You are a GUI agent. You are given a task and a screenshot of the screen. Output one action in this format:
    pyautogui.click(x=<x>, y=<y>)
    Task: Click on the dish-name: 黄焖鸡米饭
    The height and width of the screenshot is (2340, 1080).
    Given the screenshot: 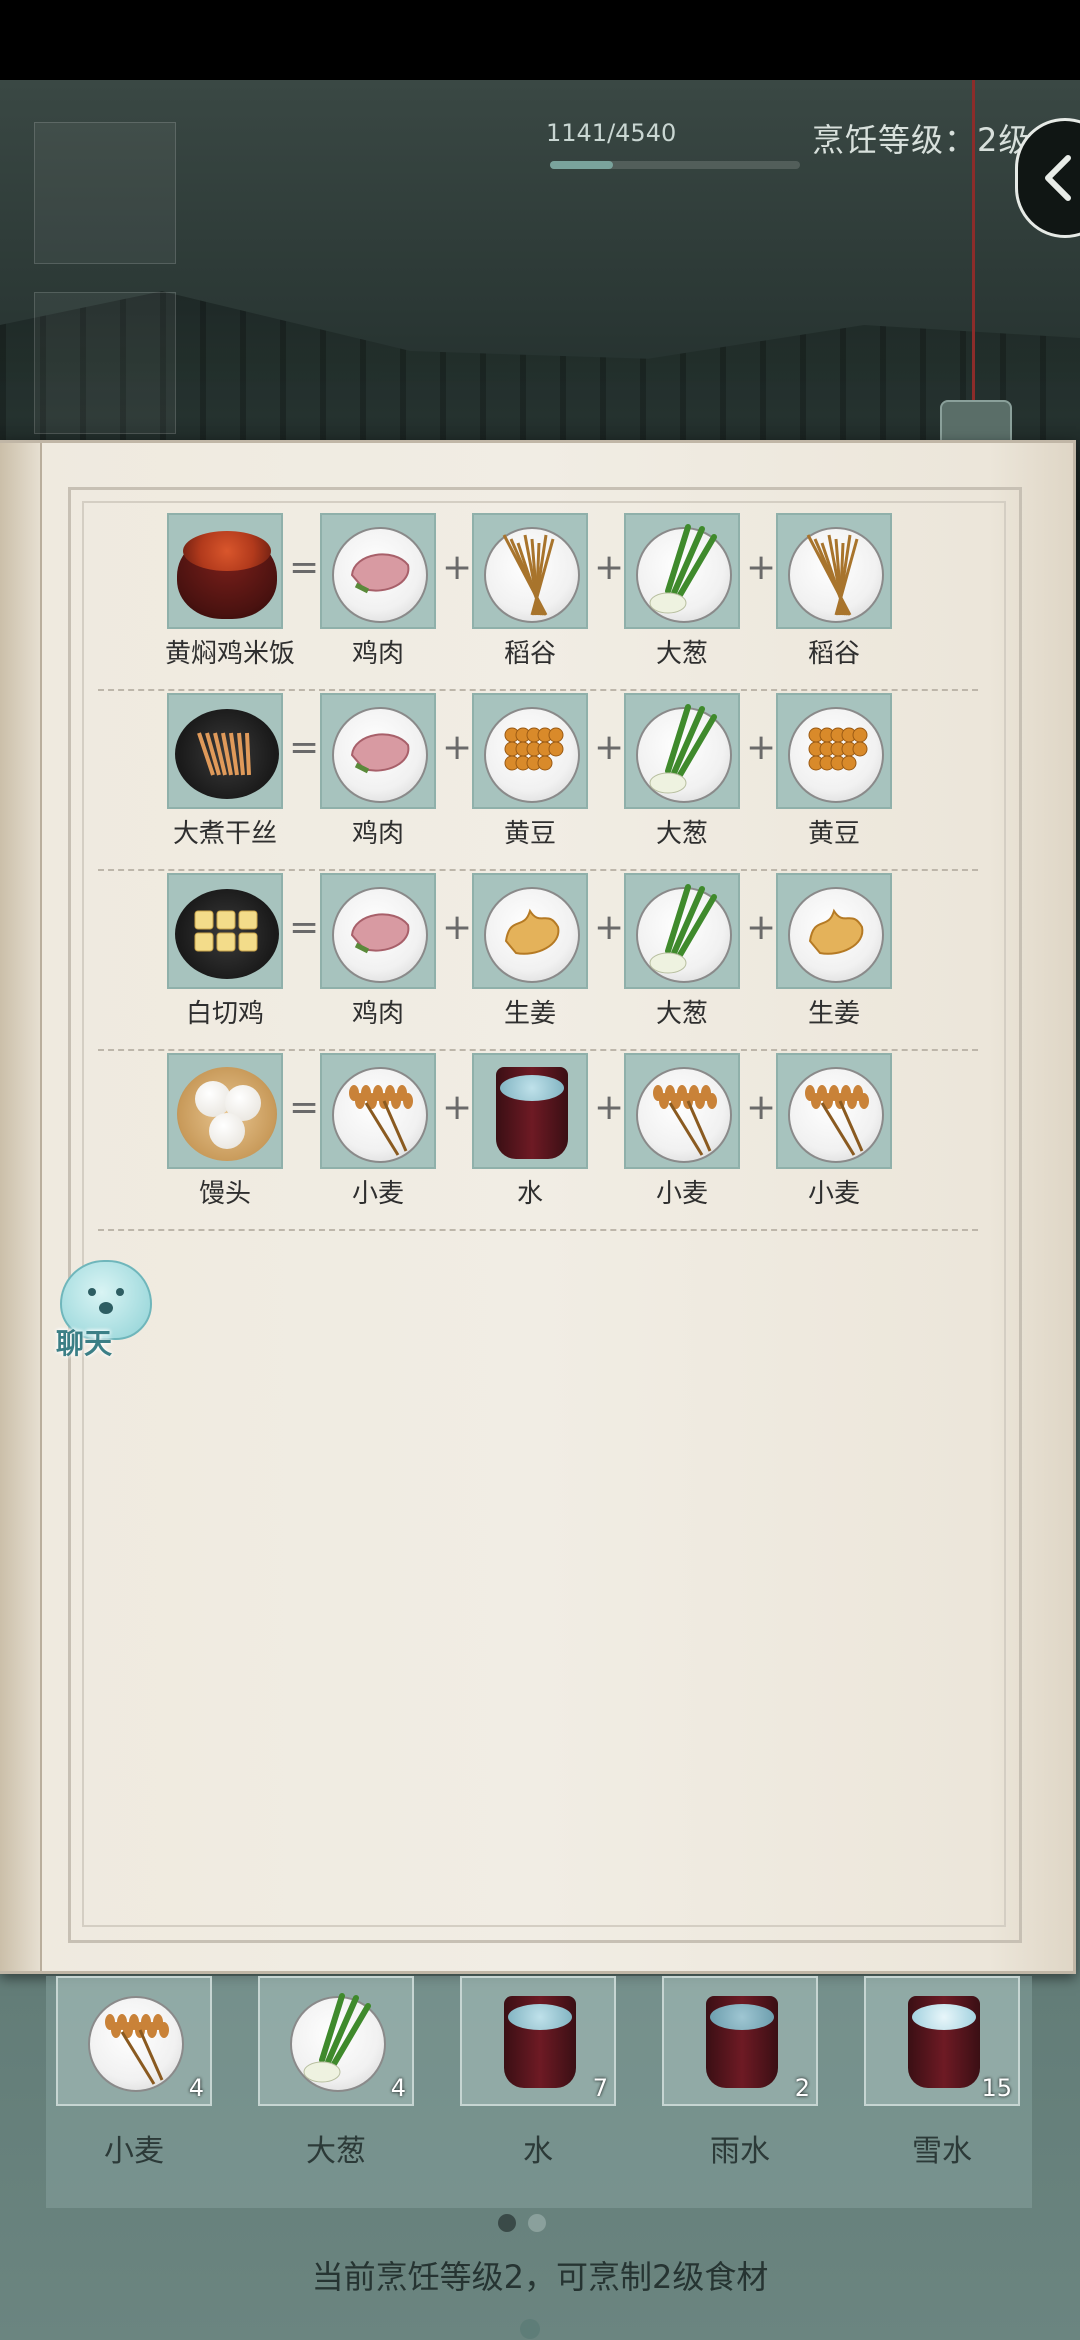 What is the action you would take?
    pyautogui.click(x=230, y=654)
    